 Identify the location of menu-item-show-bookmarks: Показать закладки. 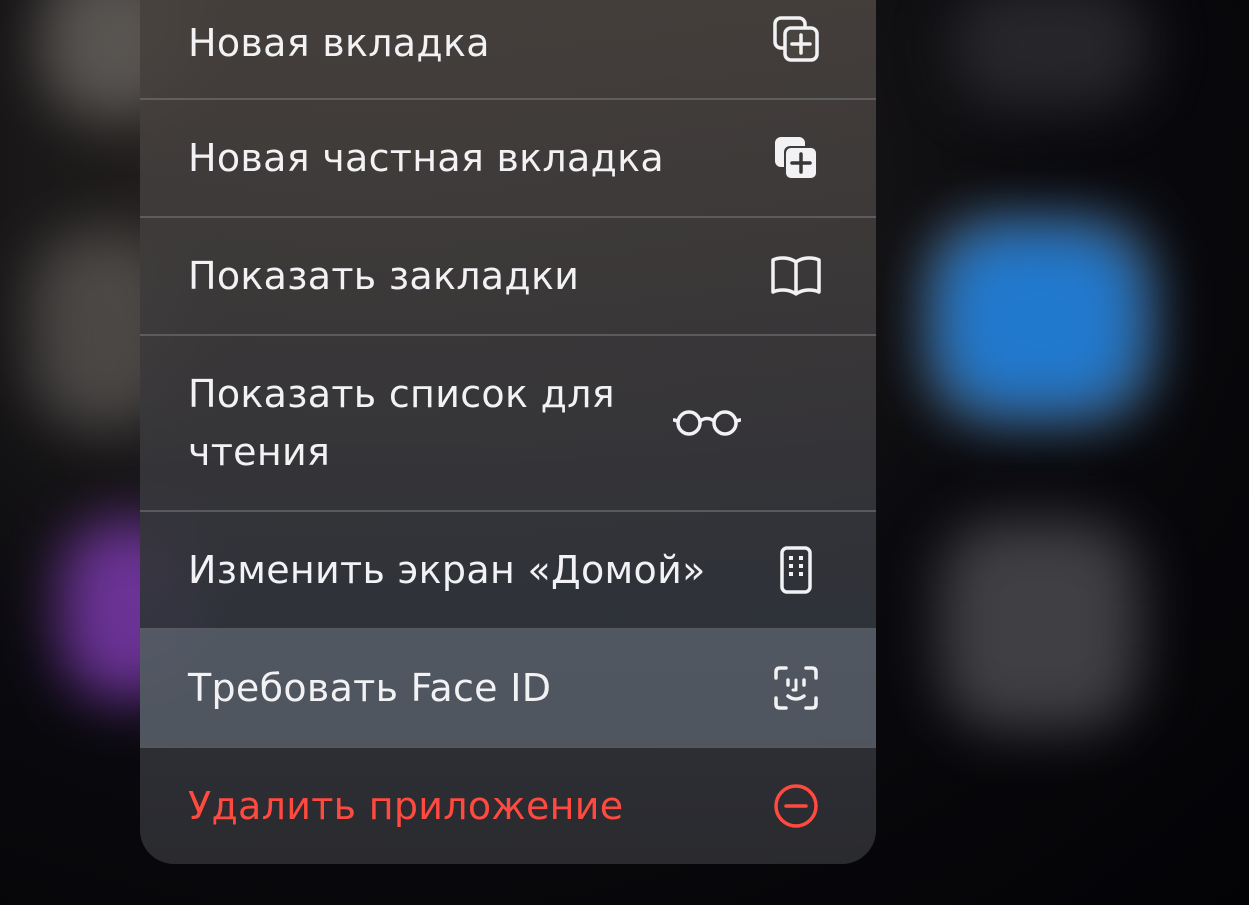
(508, 276).